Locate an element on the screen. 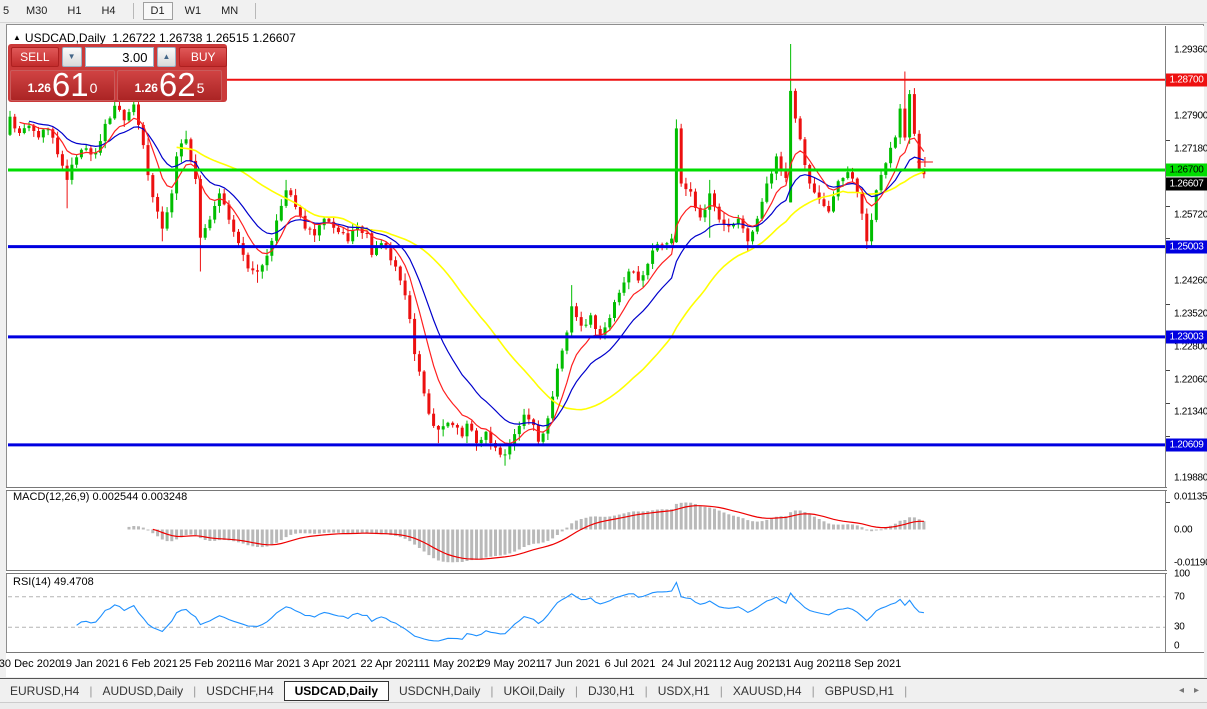 The image size is (1207, 709). macd-axis-label: -0.01190 is located at coordinates (1190, 563).